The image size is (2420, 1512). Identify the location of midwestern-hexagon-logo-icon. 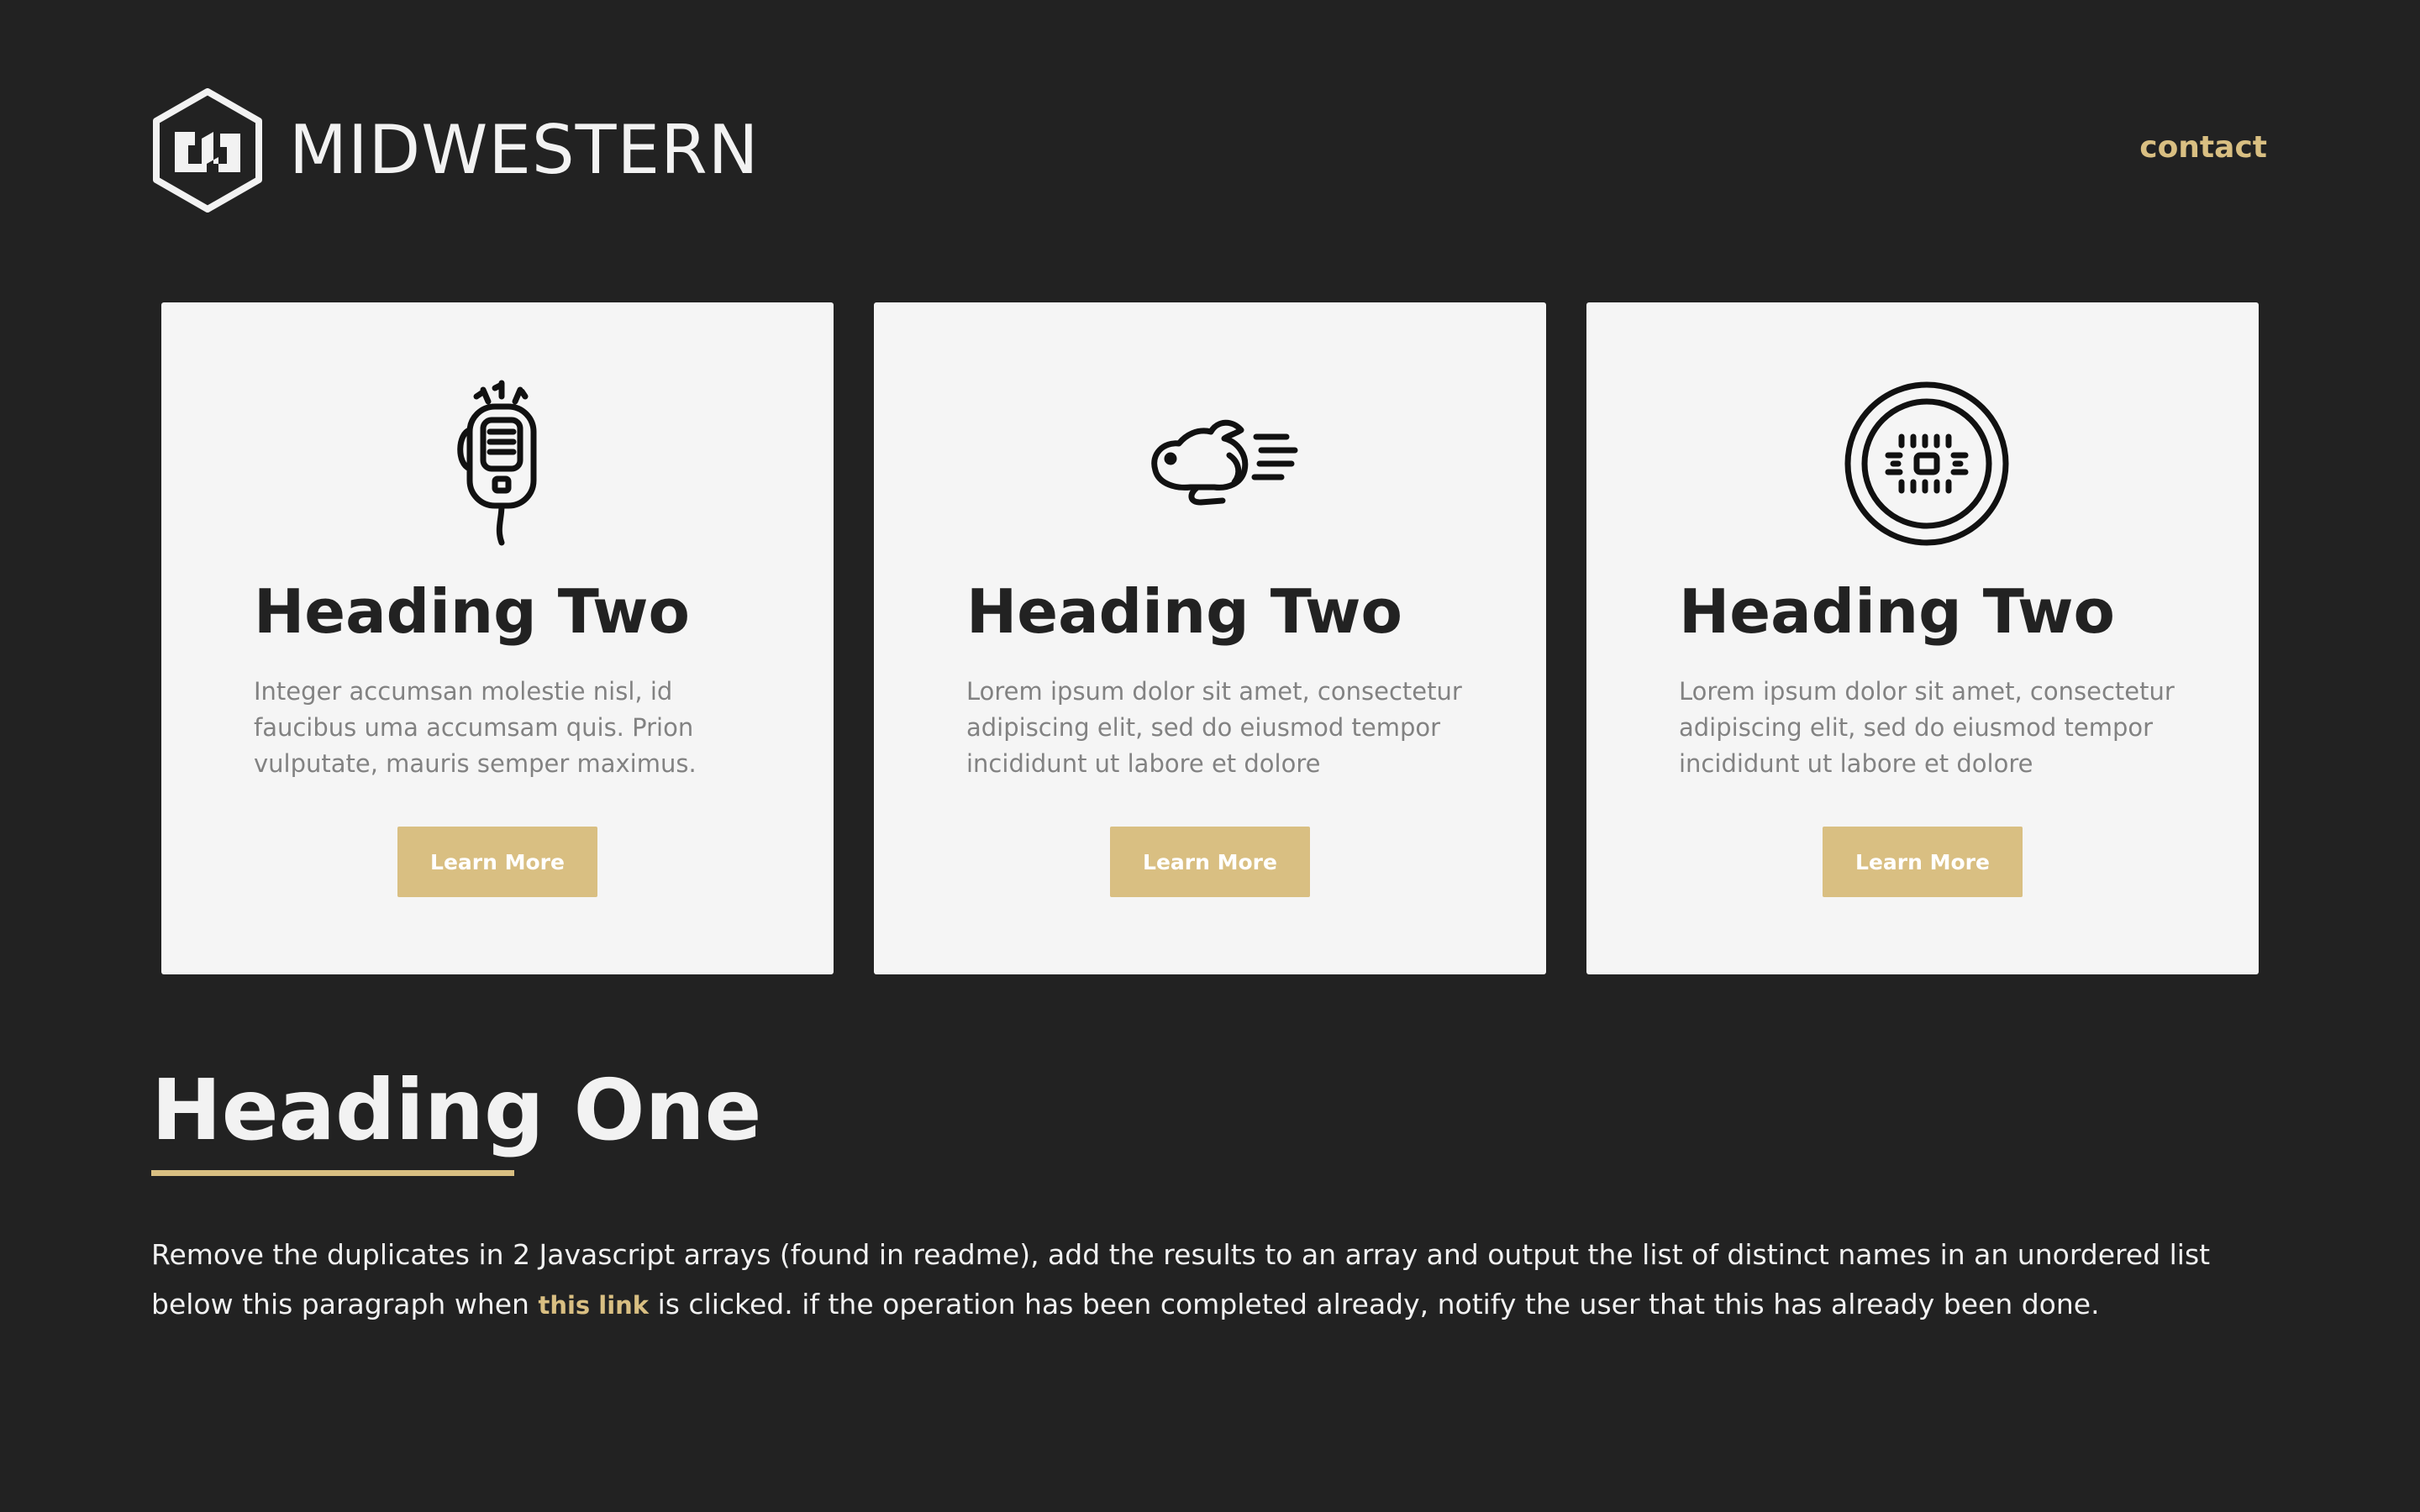
(207, 150).